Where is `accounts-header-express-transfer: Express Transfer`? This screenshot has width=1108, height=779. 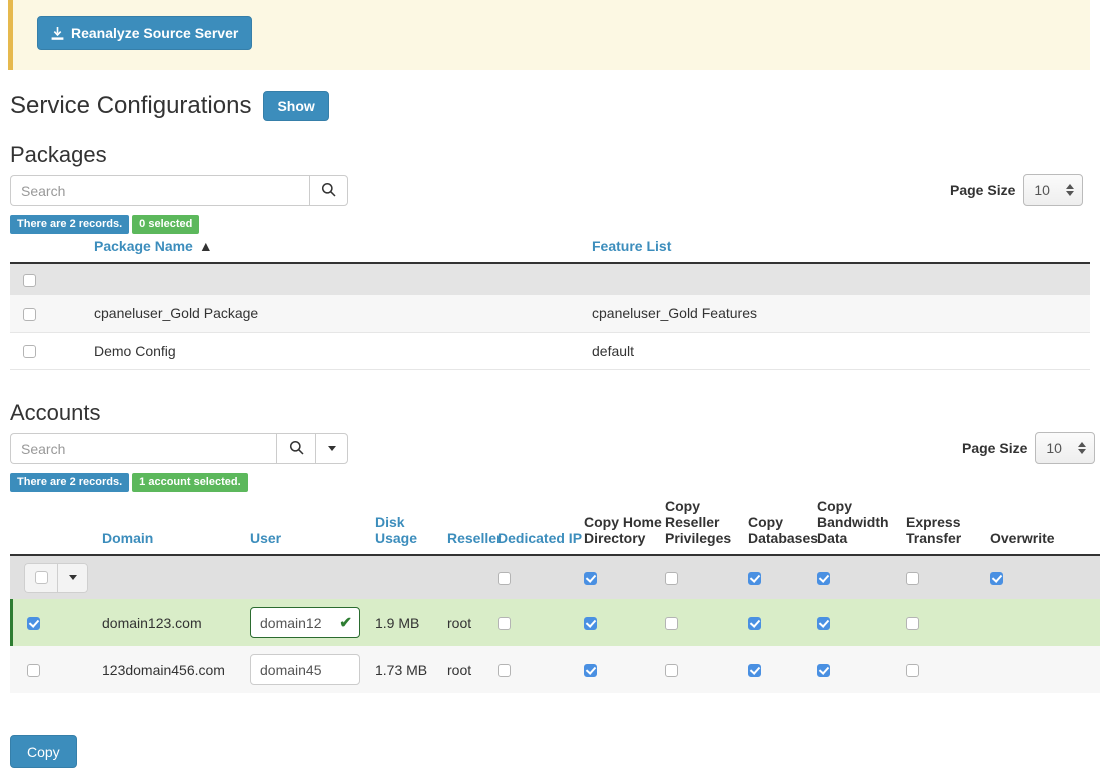 accounts-header-express-transfer: Express Transfer is located at coordinates (934, 530).